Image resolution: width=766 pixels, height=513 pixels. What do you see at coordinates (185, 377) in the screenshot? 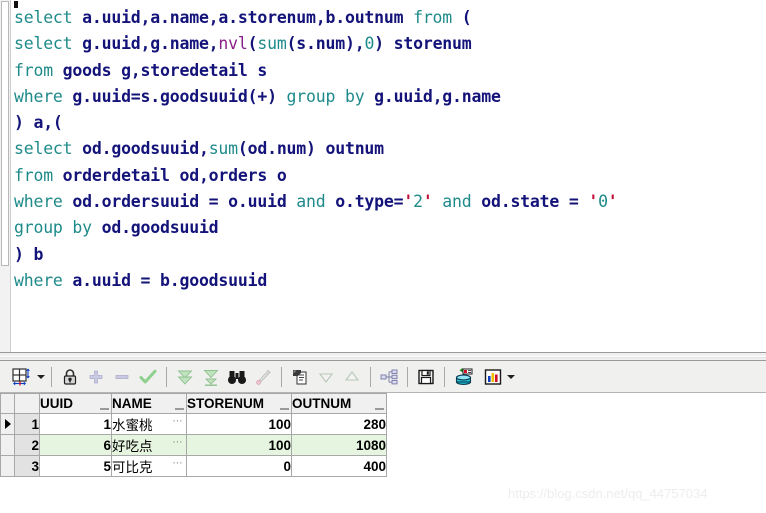
I see `fetch-next-page-icon` at bounding box center [185, 377].